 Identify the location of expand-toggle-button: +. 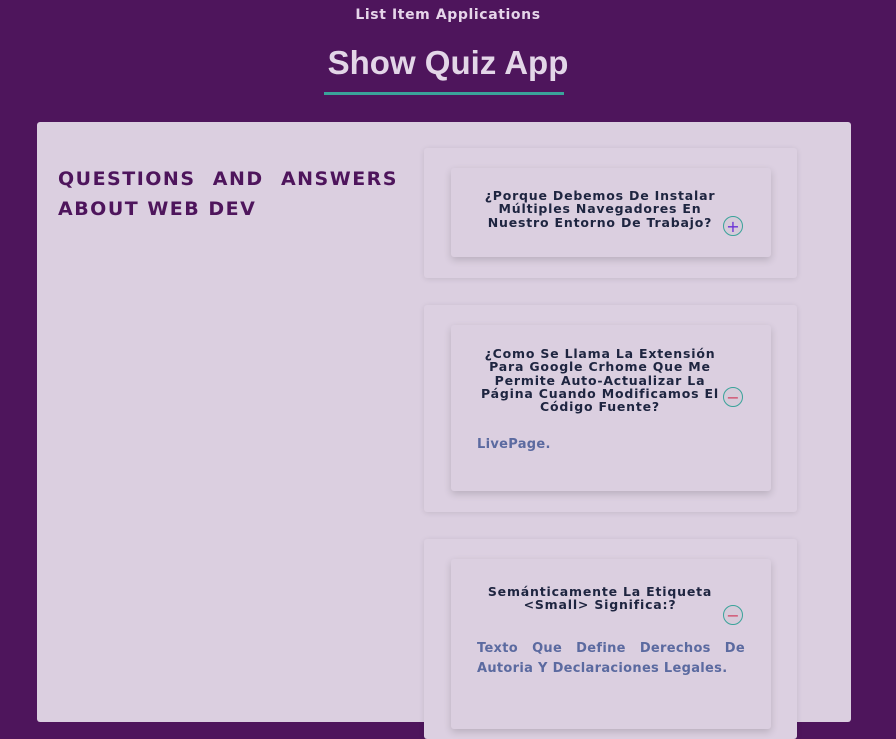
(733, 226).